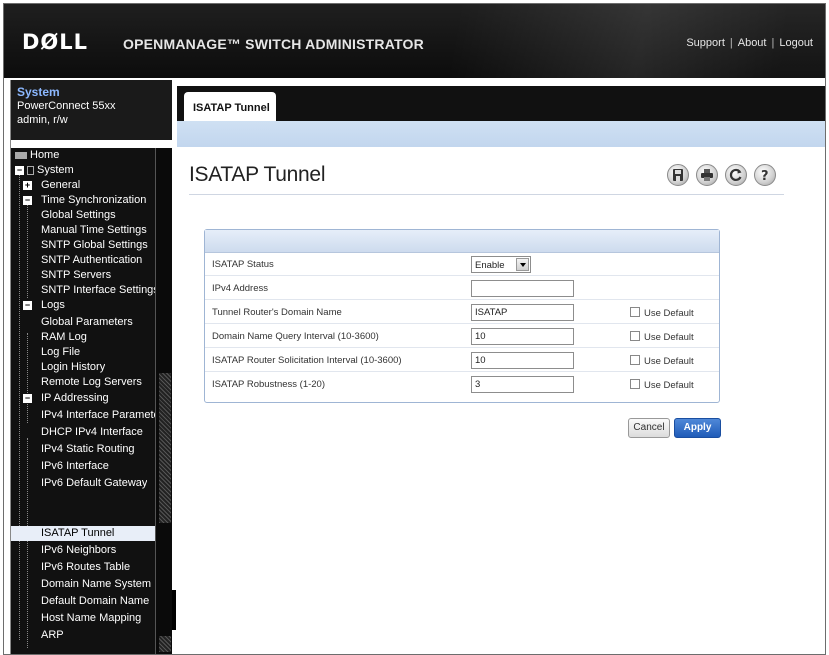 This screenshot has width=829, height=655. Describe the element at coordinates (240, 288) in the screenshot. I see `field-label: IPv4 Address` at that location.